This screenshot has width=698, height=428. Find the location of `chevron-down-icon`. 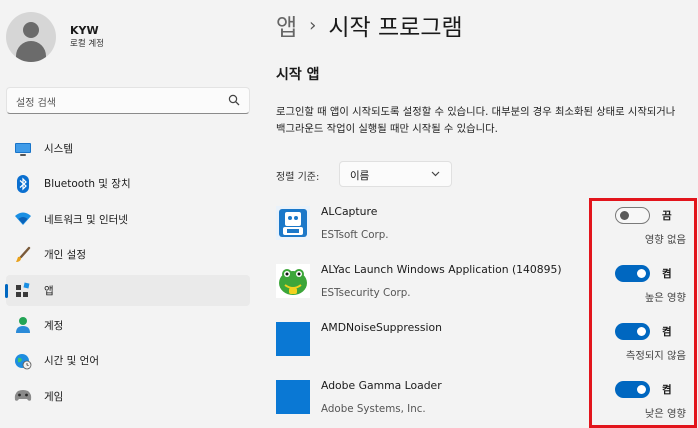

chevron-down-icon is located at coordinates (435, 174).